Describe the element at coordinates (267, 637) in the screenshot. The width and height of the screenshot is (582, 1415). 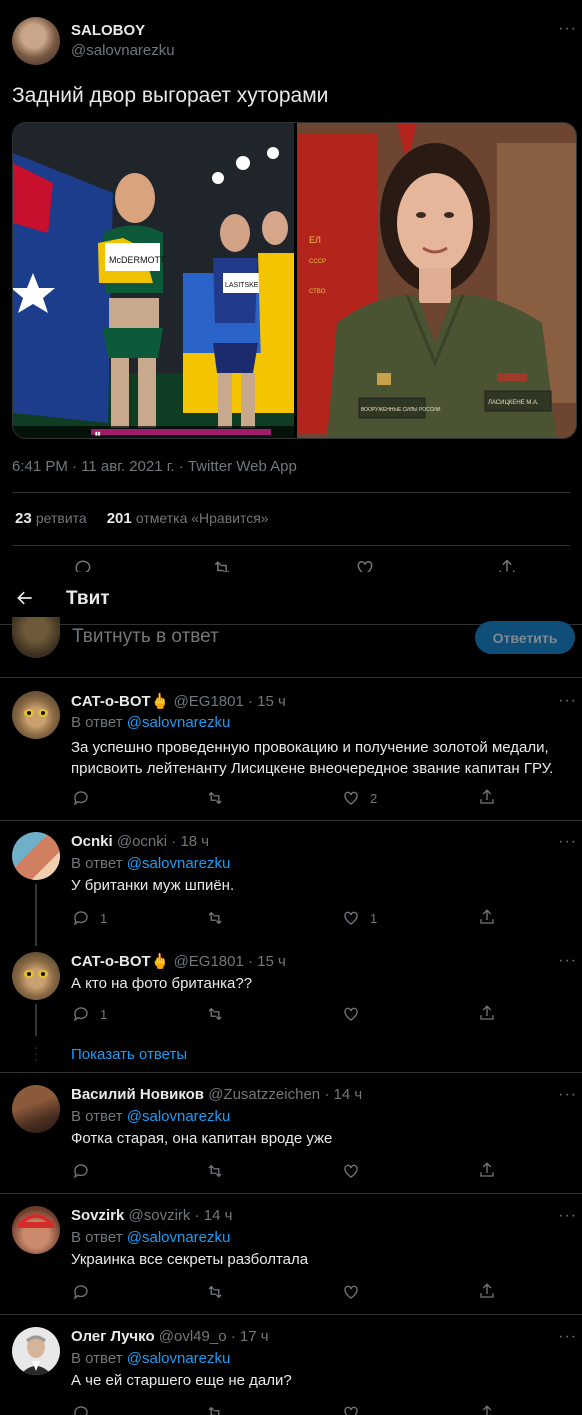
I see `reply-input: Твитнуть в ответ` at that location.